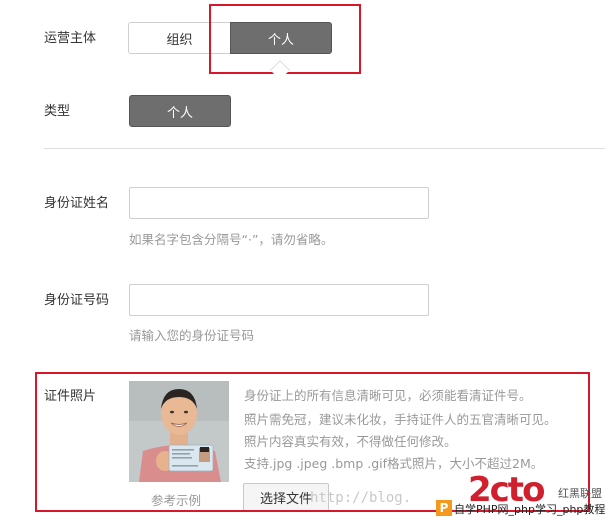 The height and width of the screenshot is (524, 605). Describe the element at coordinates (192, 335) in the screenshot. I see `id-number-hint: 请输入您的身份证号码` at that location.